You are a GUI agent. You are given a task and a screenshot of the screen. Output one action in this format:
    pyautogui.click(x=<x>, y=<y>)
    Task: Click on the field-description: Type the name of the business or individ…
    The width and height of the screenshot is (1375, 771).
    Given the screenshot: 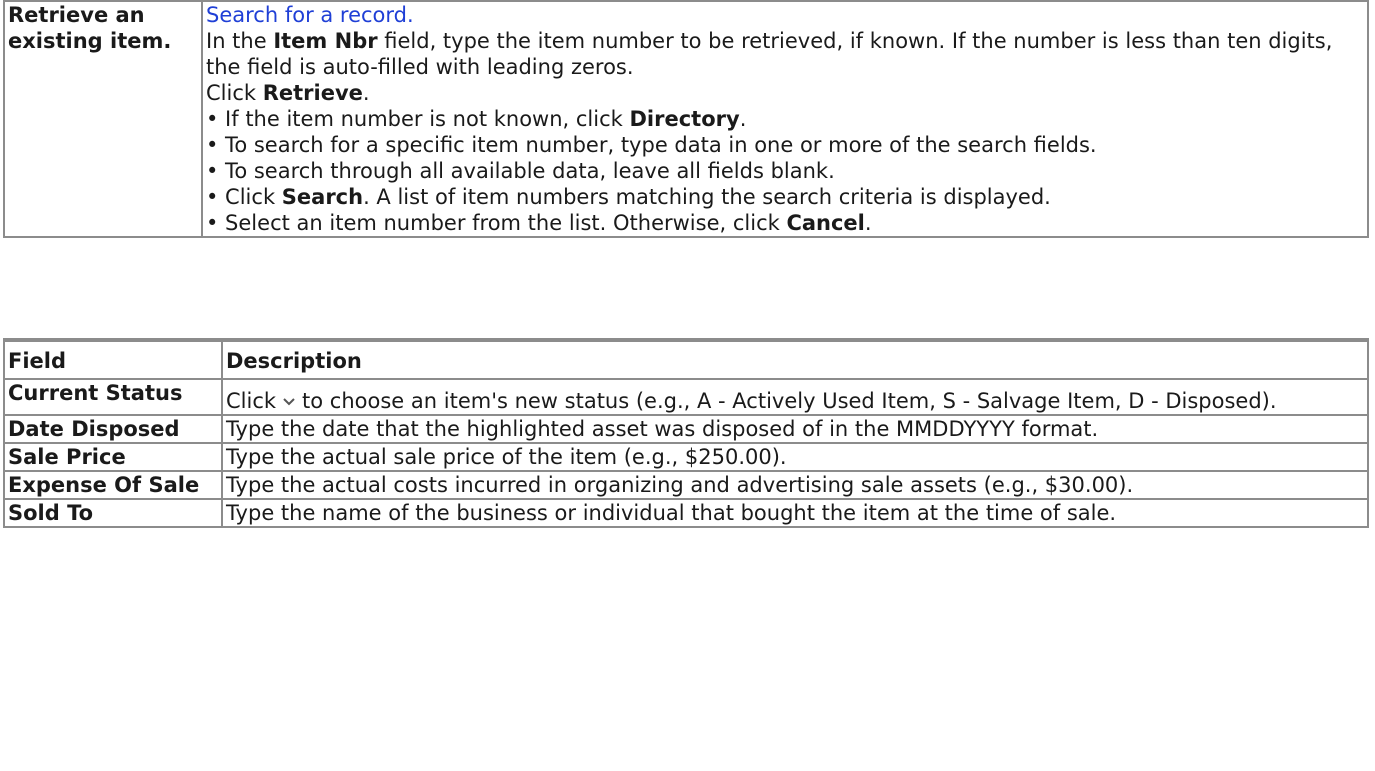 What is the action you would take?
    pyautogui.click(x=795, y=513)
    